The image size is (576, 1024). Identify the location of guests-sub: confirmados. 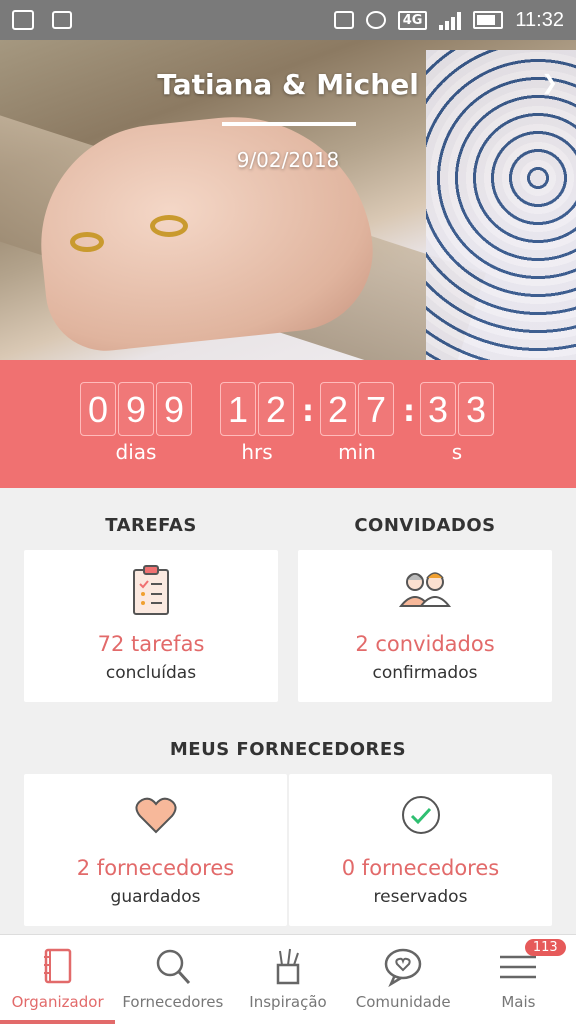
(425, 673).